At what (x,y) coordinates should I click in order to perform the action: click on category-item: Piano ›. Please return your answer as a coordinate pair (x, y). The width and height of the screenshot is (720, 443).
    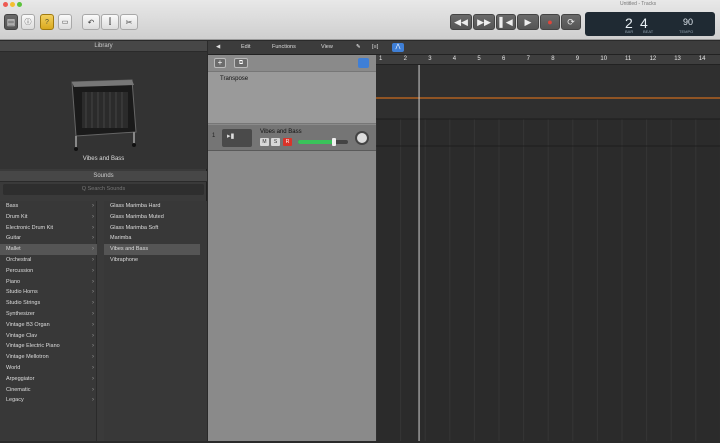
    Looking at the image, I should click on (48, 282).